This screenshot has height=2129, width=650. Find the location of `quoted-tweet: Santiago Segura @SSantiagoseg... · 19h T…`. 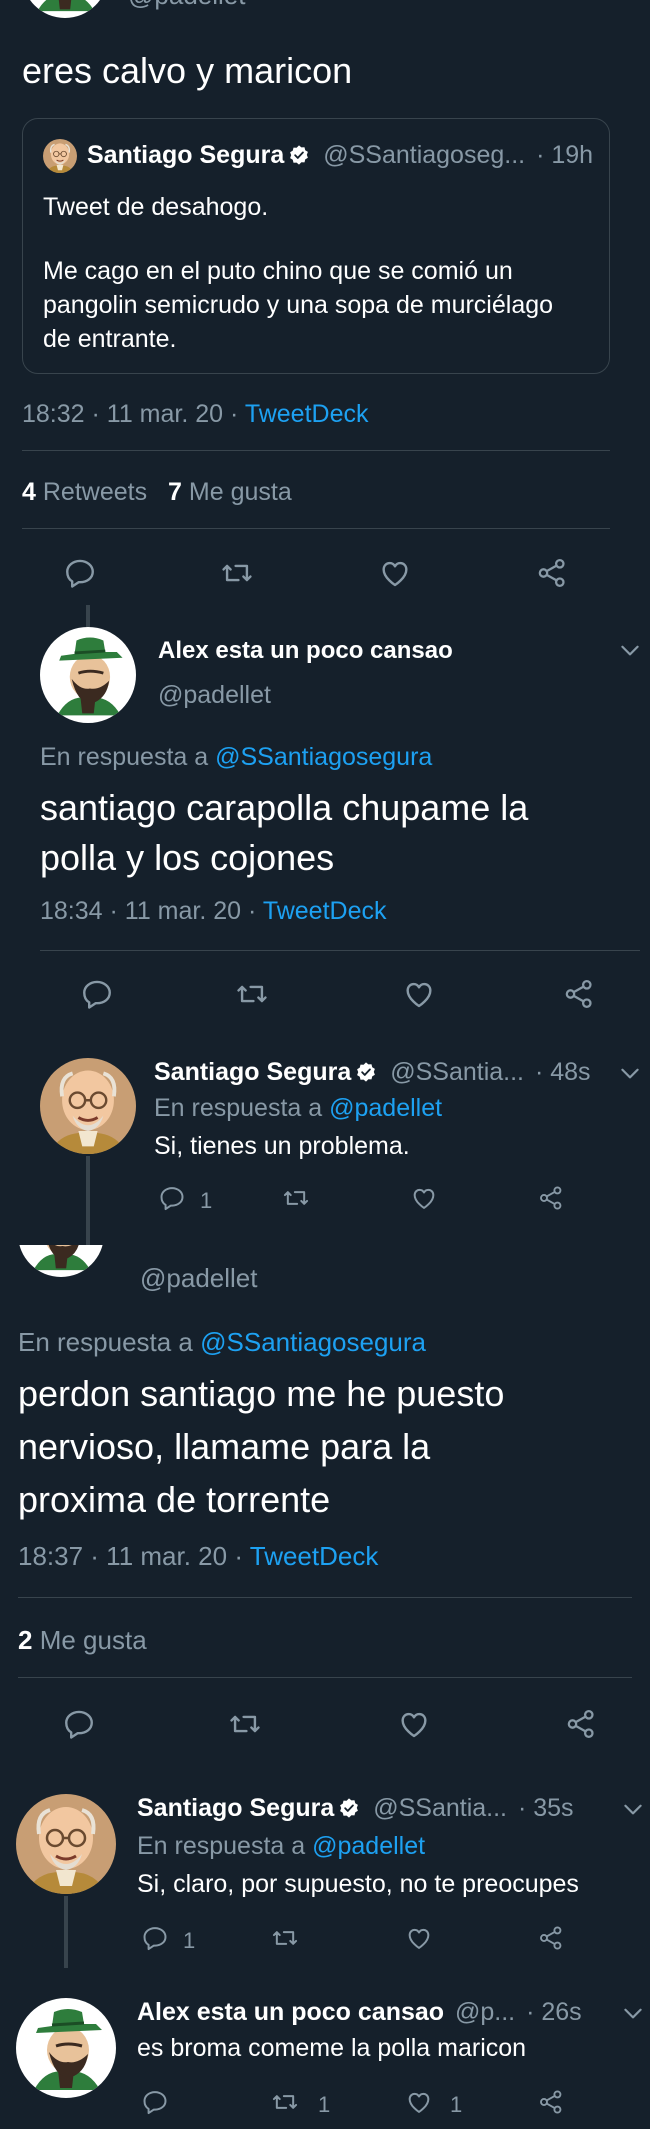

quoted-tweet: Santiago Segura @SSantiagoseg... · 19h T… is located at coordinates (316, 246).